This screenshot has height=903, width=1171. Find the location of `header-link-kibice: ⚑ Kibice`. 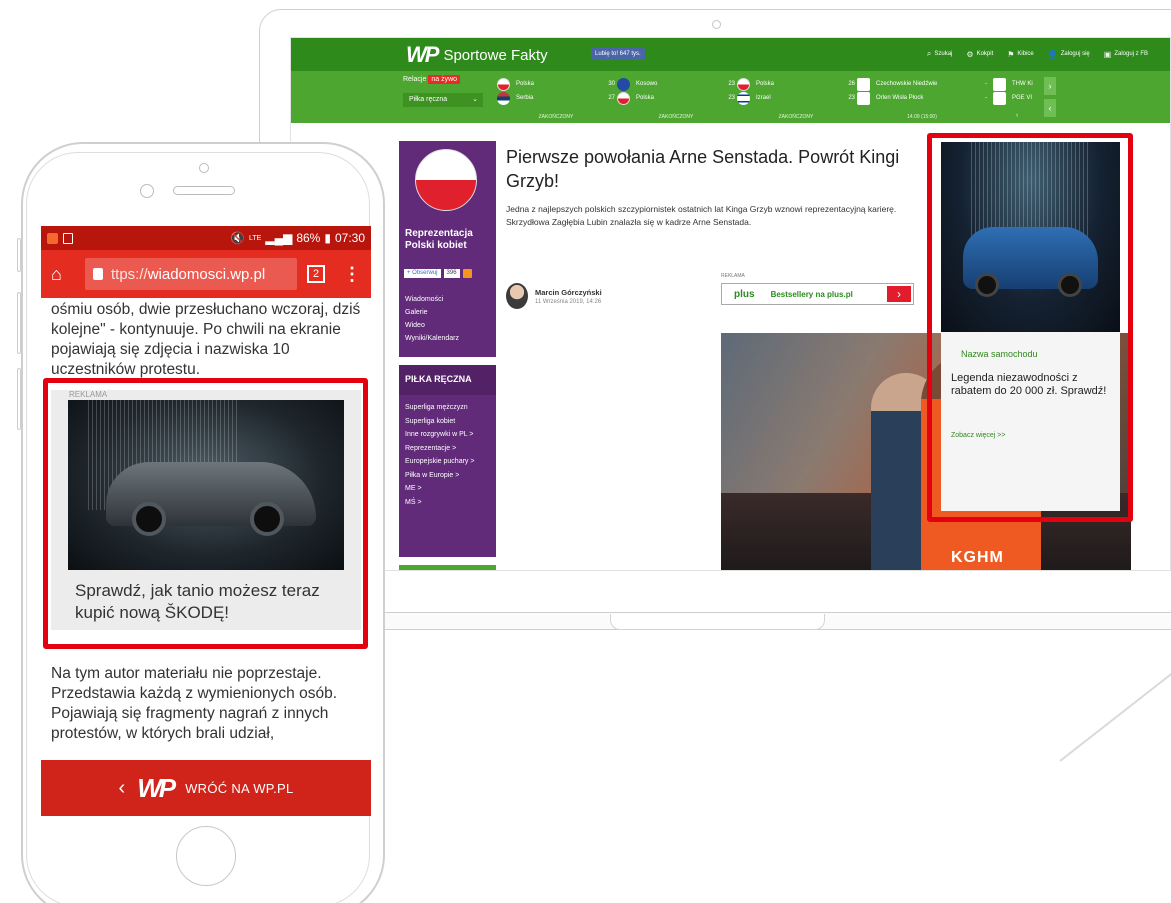

header-link-kibice: ⚑ Kibice is located at coordinates (1020, 54).